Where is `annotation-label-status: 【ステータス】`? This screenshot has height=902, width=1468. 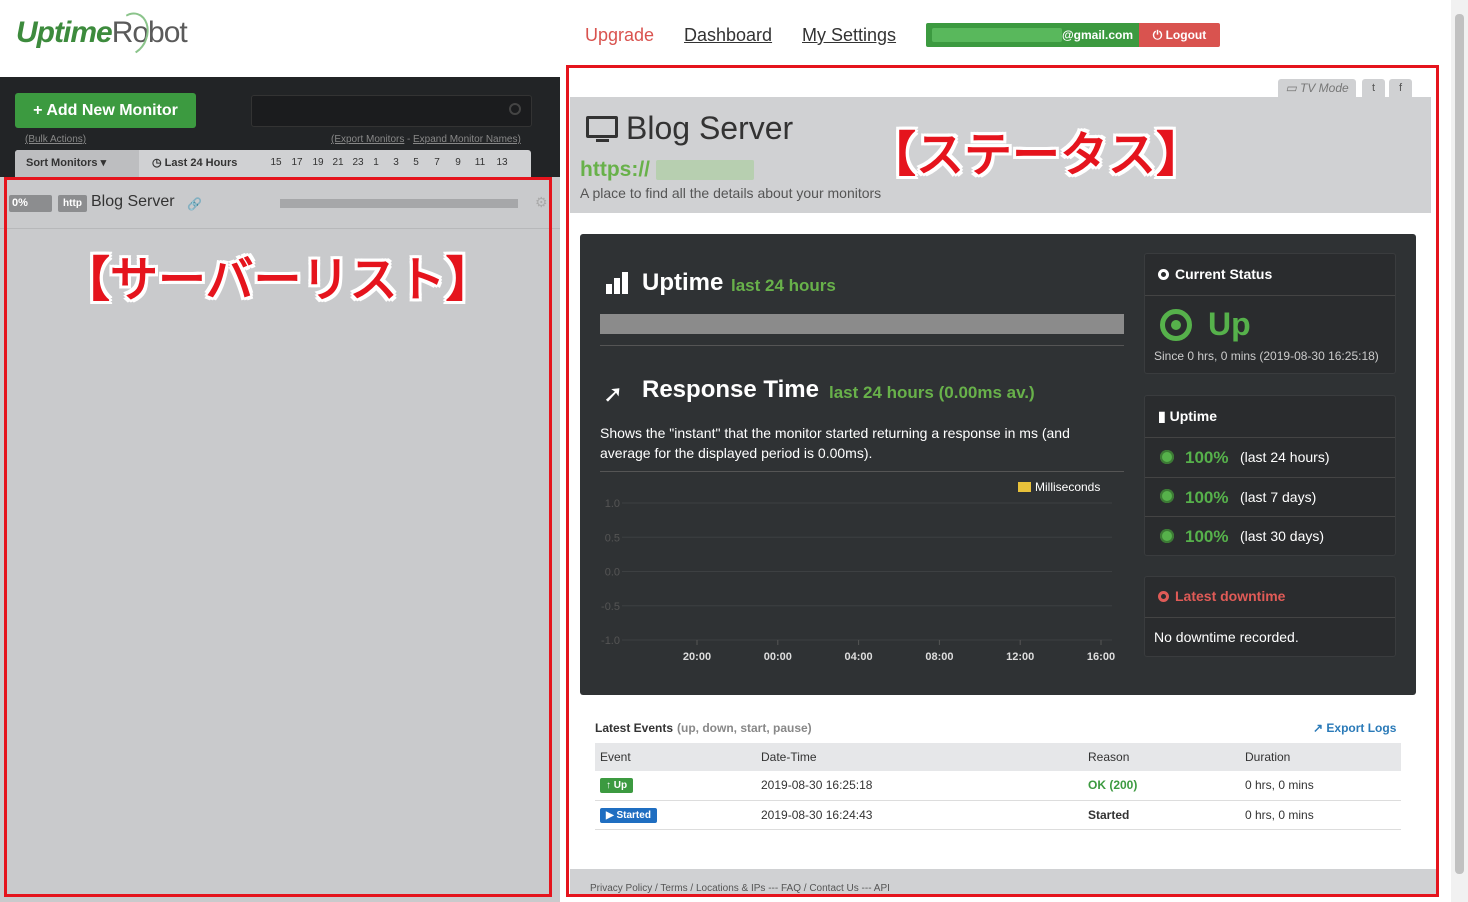 annotation-label-status: 【ステータス】 is located at coordinates (1036, 155).